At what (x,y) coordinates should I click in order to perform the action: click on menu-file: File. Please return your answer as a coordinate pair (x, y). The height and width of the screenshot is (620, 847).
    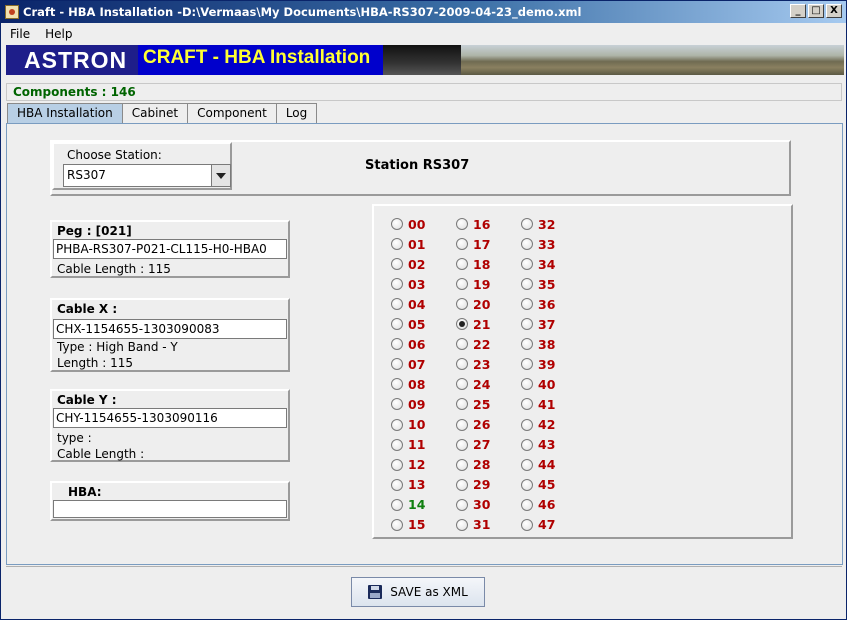
    Looking at the image, I should click on (18, 34).